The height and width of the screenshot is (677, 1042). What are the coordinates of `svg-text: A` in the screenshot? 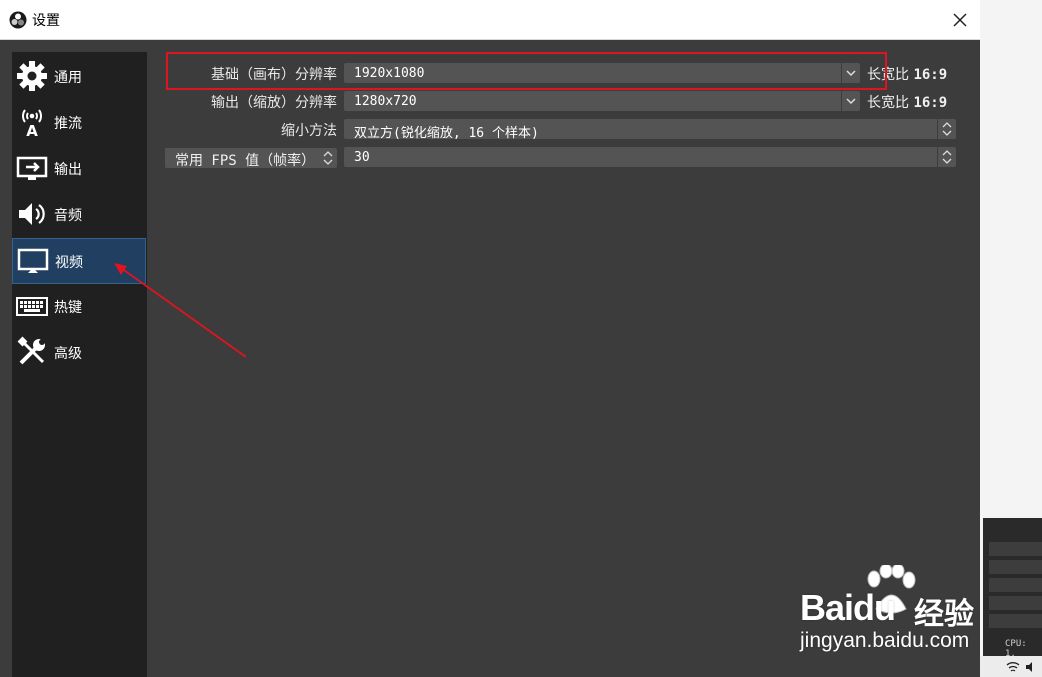 It's located at (32, 130).